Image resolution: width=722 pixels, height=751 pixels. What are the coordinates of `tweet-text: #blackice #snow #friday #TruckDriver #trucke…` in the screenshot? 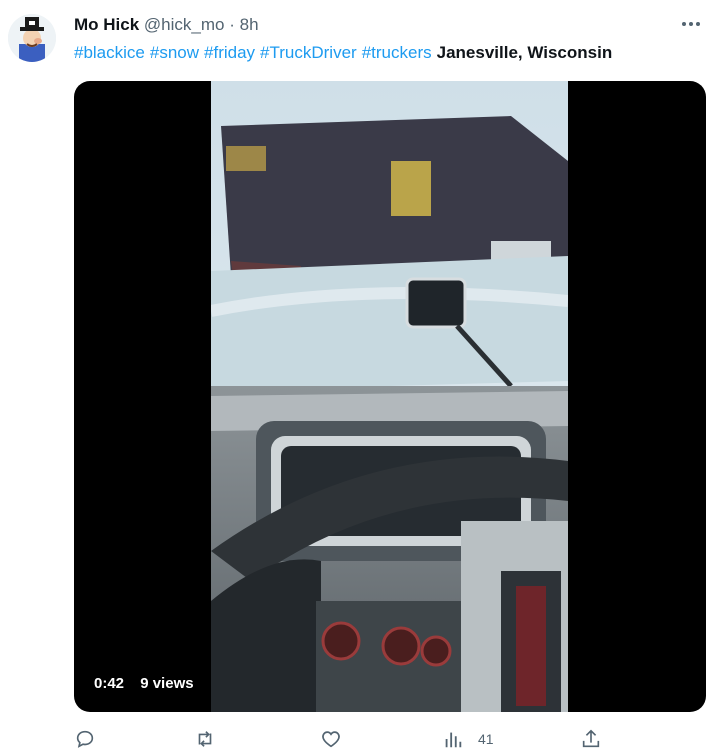 It's located at (343, 53).